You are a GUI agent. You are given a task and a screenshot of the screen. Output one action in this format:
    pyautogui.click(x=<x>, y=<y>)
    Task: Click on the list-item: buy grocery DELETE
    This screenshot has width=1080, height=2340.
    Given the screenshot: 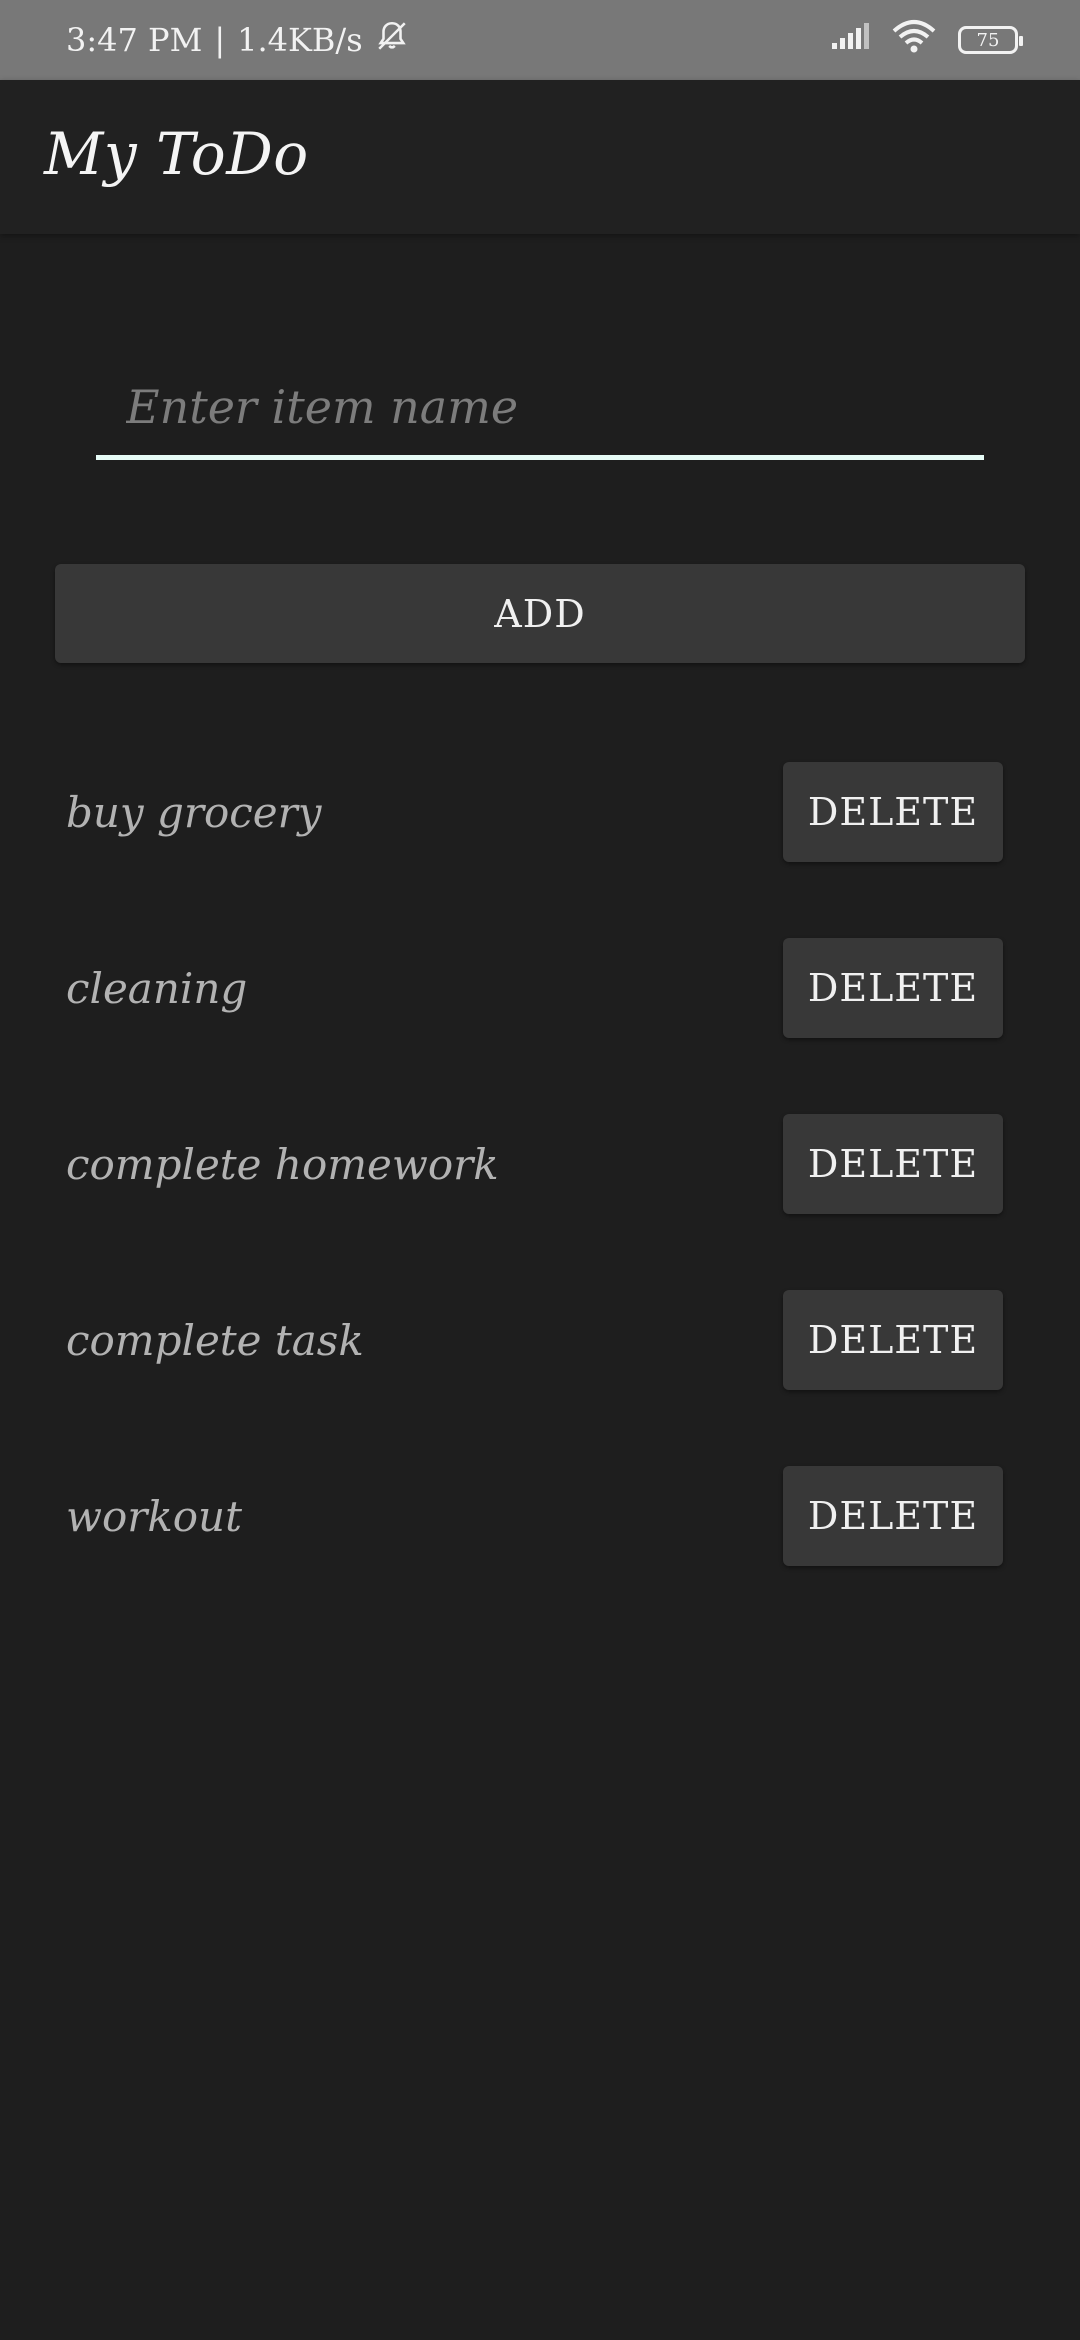 What is the action you would take?
    pyautogui.click(x=540, y=850)
    